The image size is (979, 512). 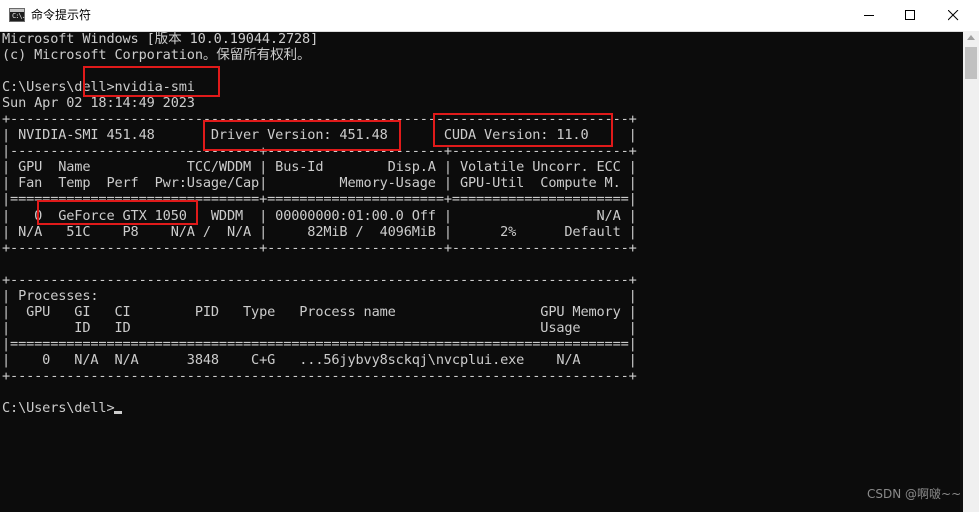 I want to click on highlight-box-cuda-version, so click(x=523, y=130).